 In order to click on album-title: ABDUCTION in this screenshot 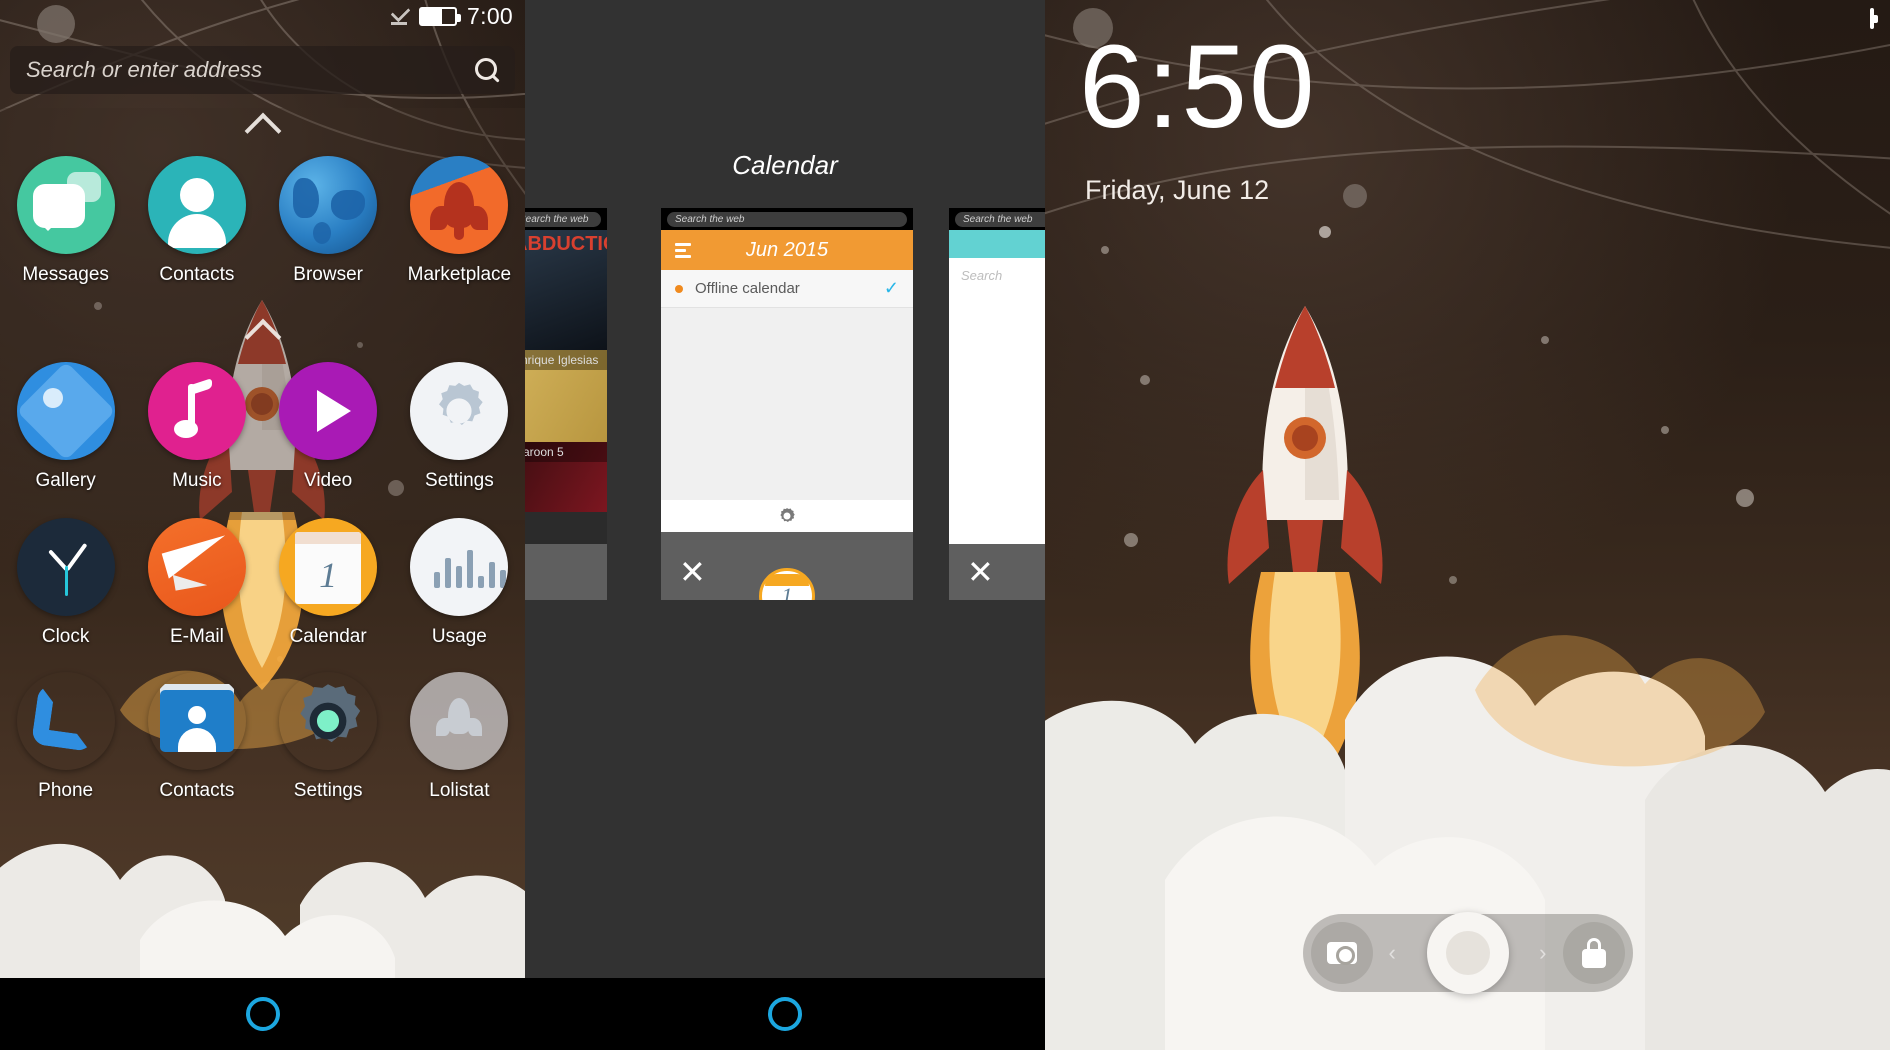, I will do `click(566, 244)`.